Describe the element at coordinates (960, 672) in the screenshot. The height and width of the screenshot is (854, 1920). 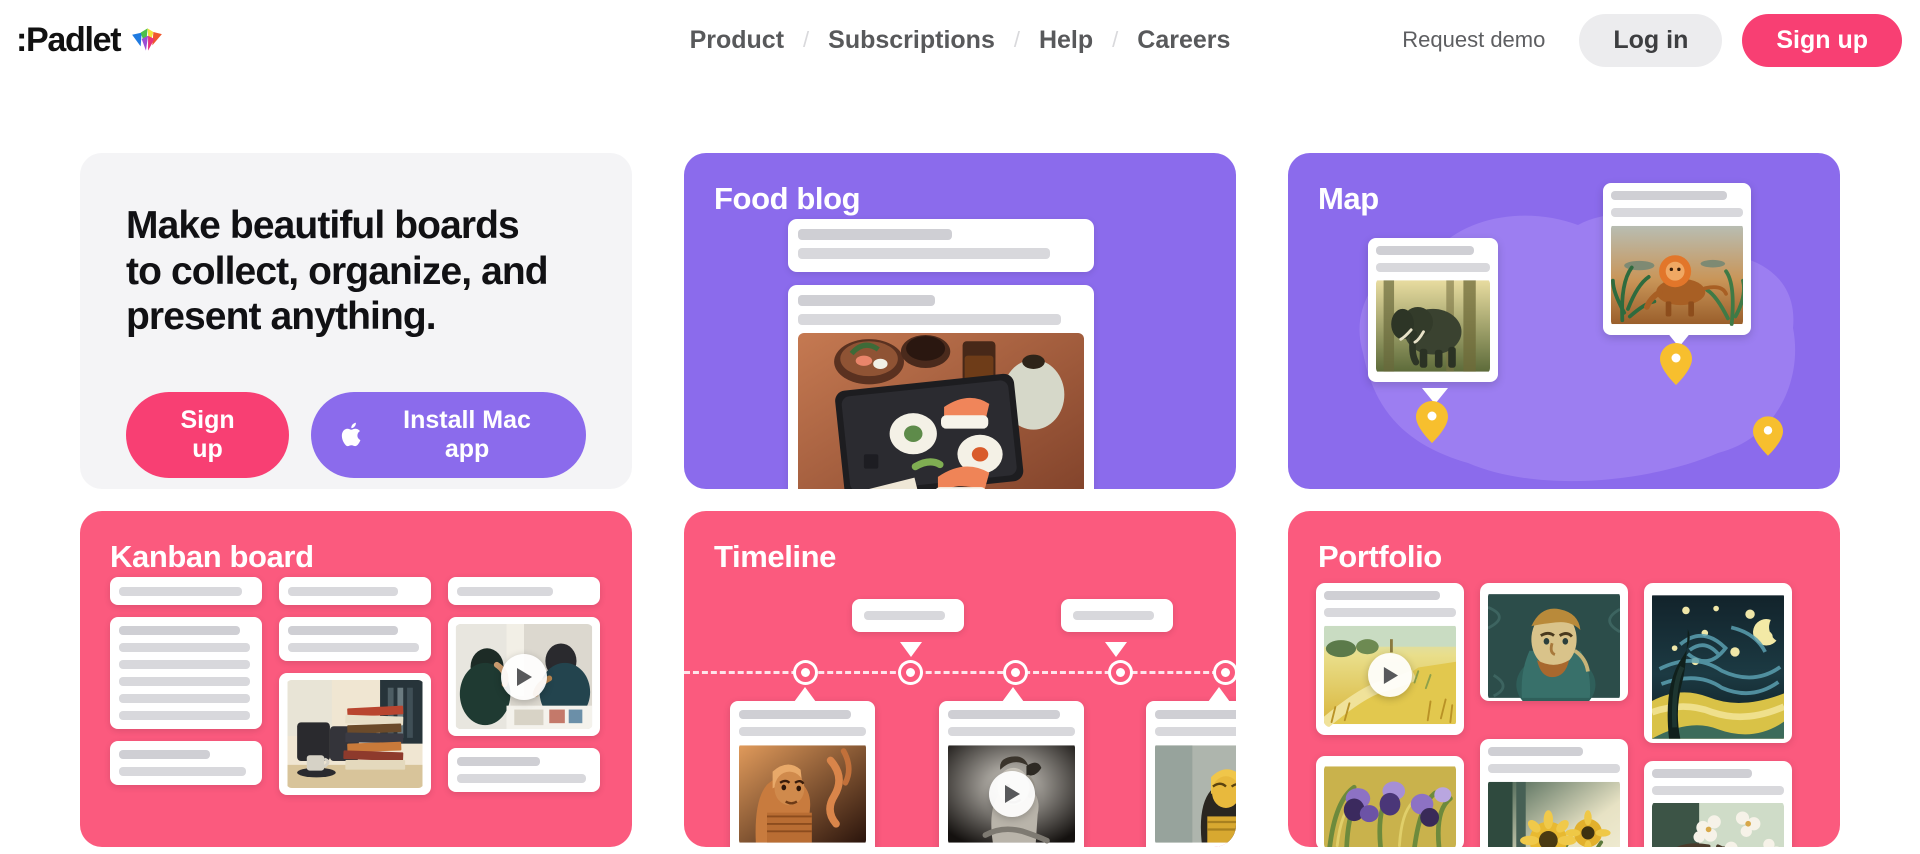
I see `timeline-axis` at that location.